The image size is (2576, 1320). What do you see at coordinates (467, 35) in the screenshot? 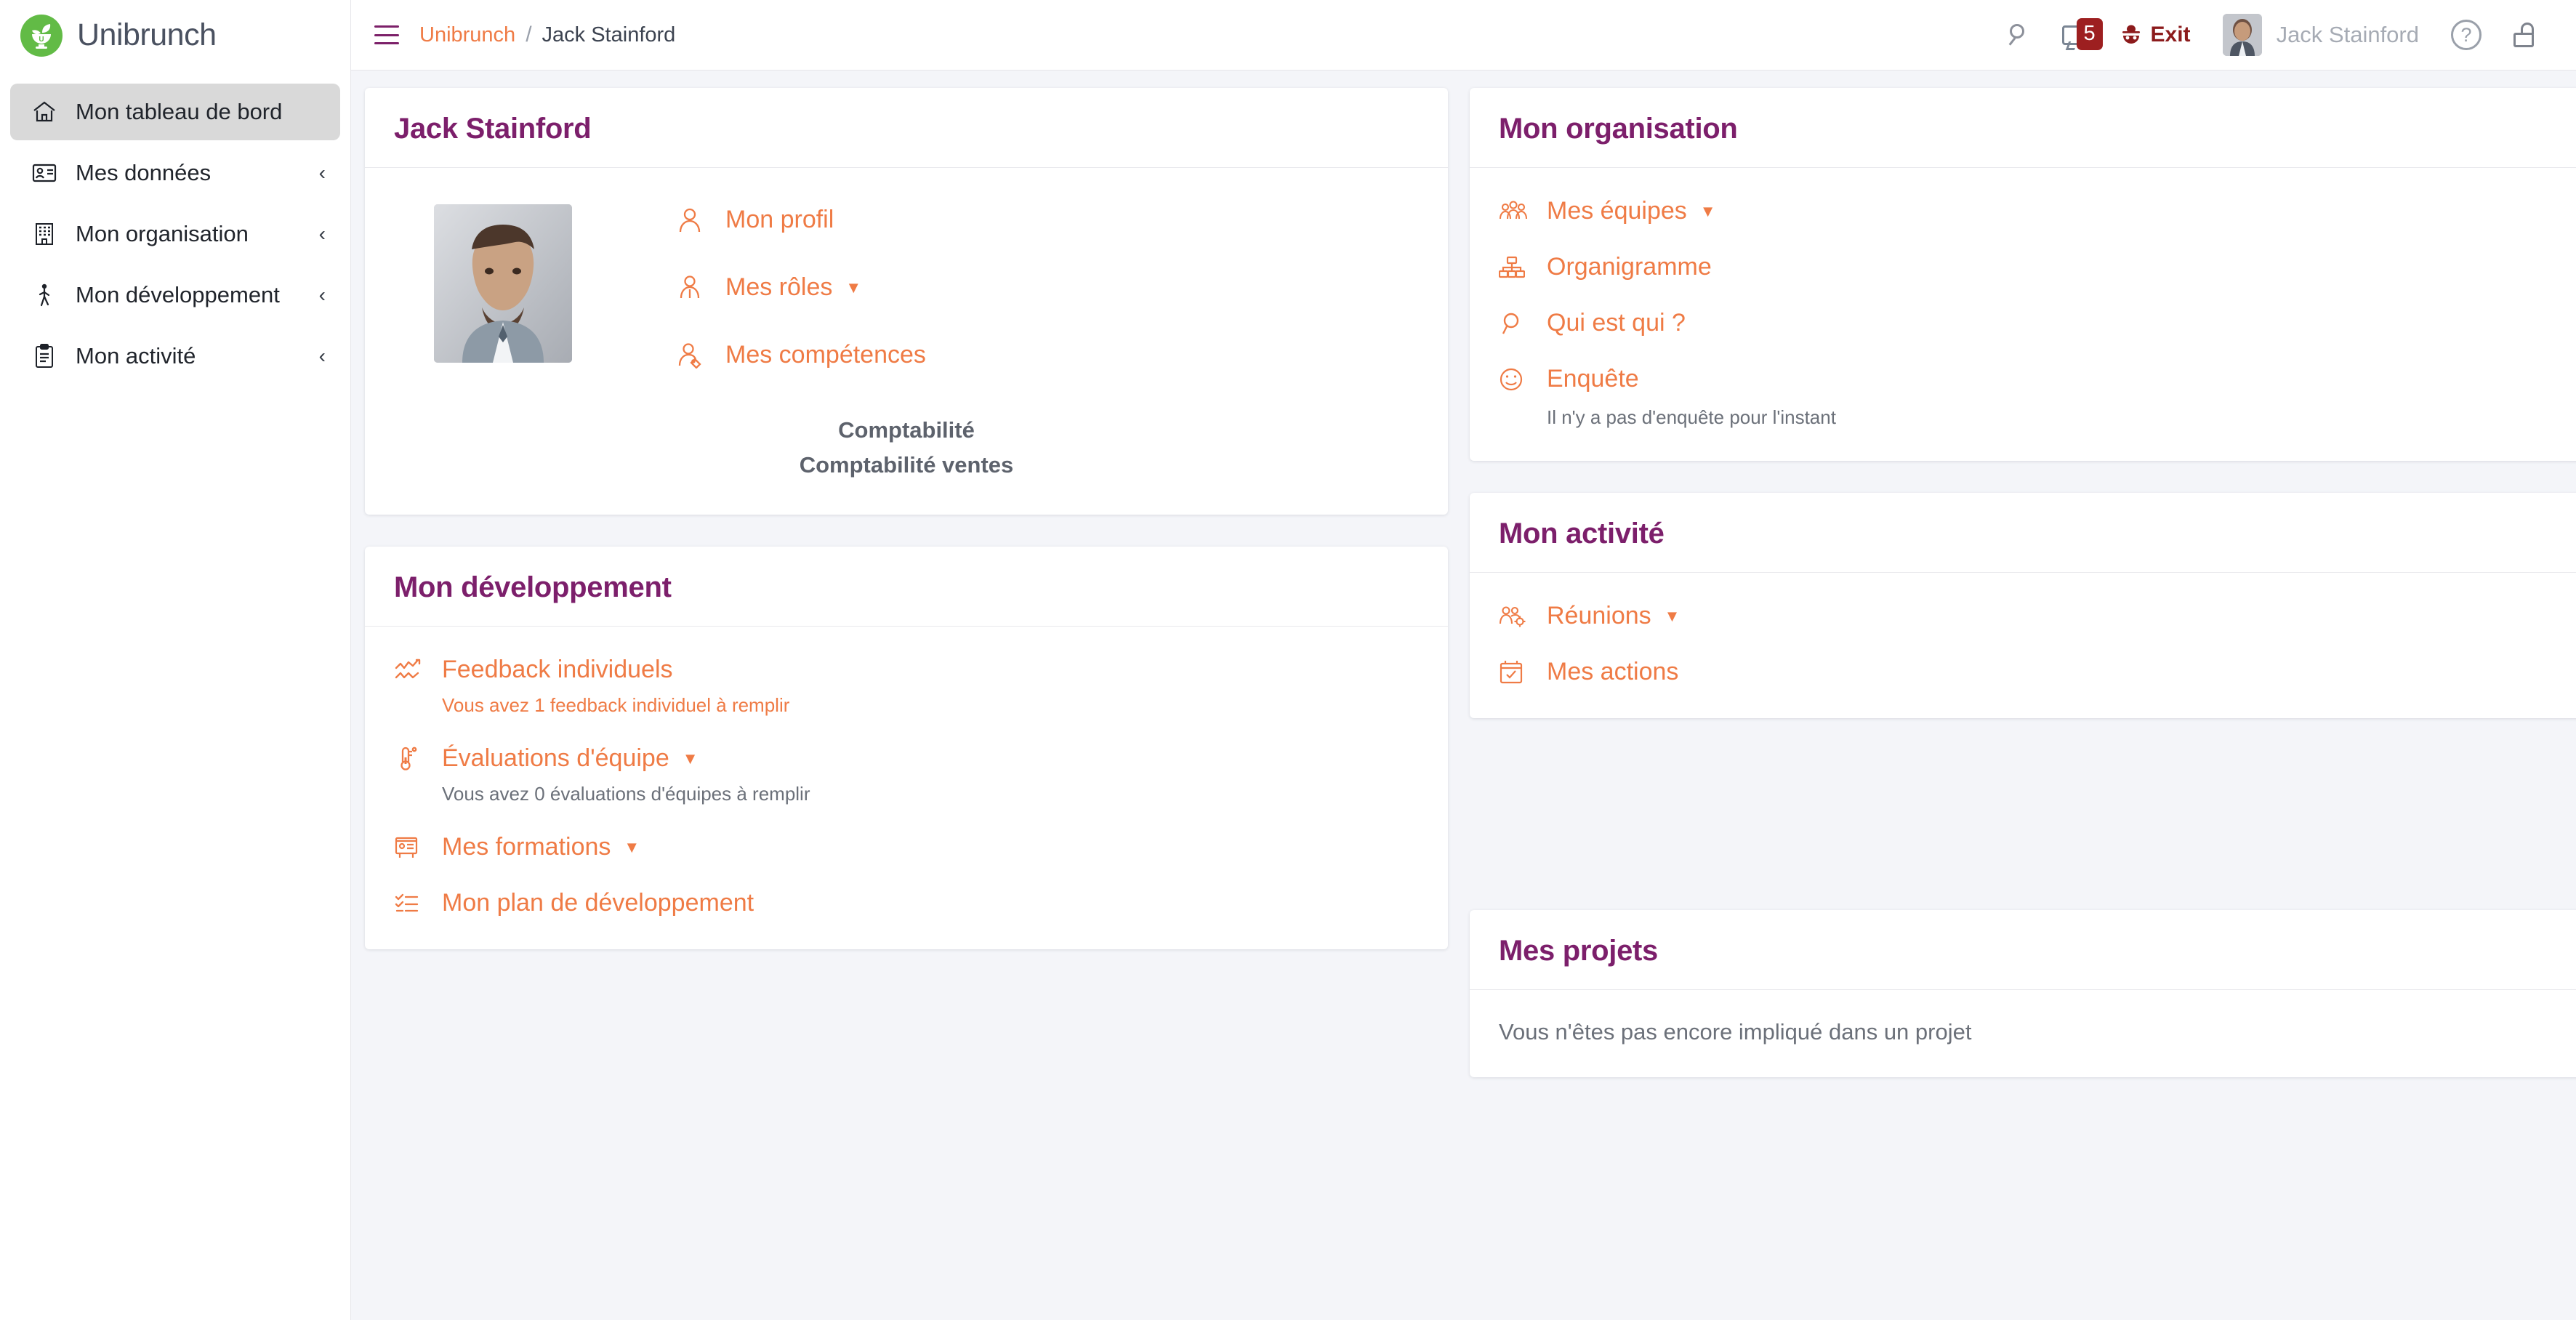
I see `breadcrumb-root-link: Unibrunch` at bounding box center [467, 35].